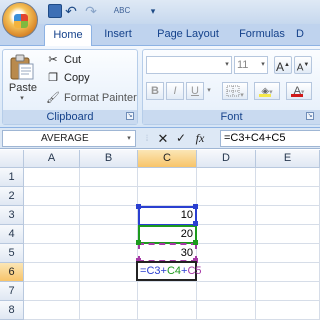  Describe the element at coordinates (226, 253) in the screenshot. I see `cell-d5` at that location.